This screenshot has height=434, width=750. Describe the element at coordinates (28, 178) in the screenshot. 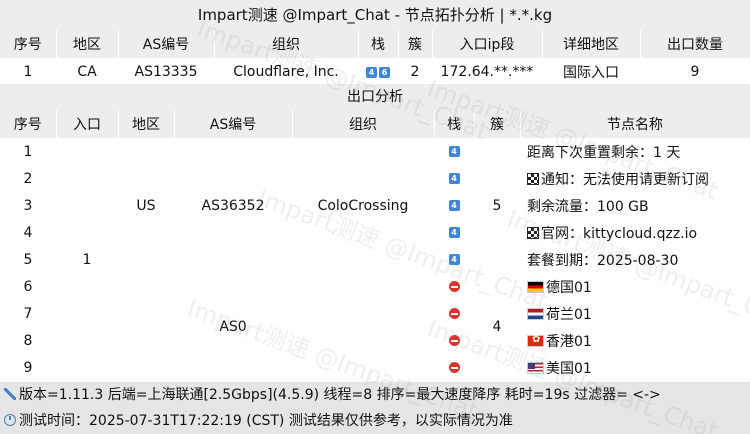

I see `cell-index: 2` at that location.